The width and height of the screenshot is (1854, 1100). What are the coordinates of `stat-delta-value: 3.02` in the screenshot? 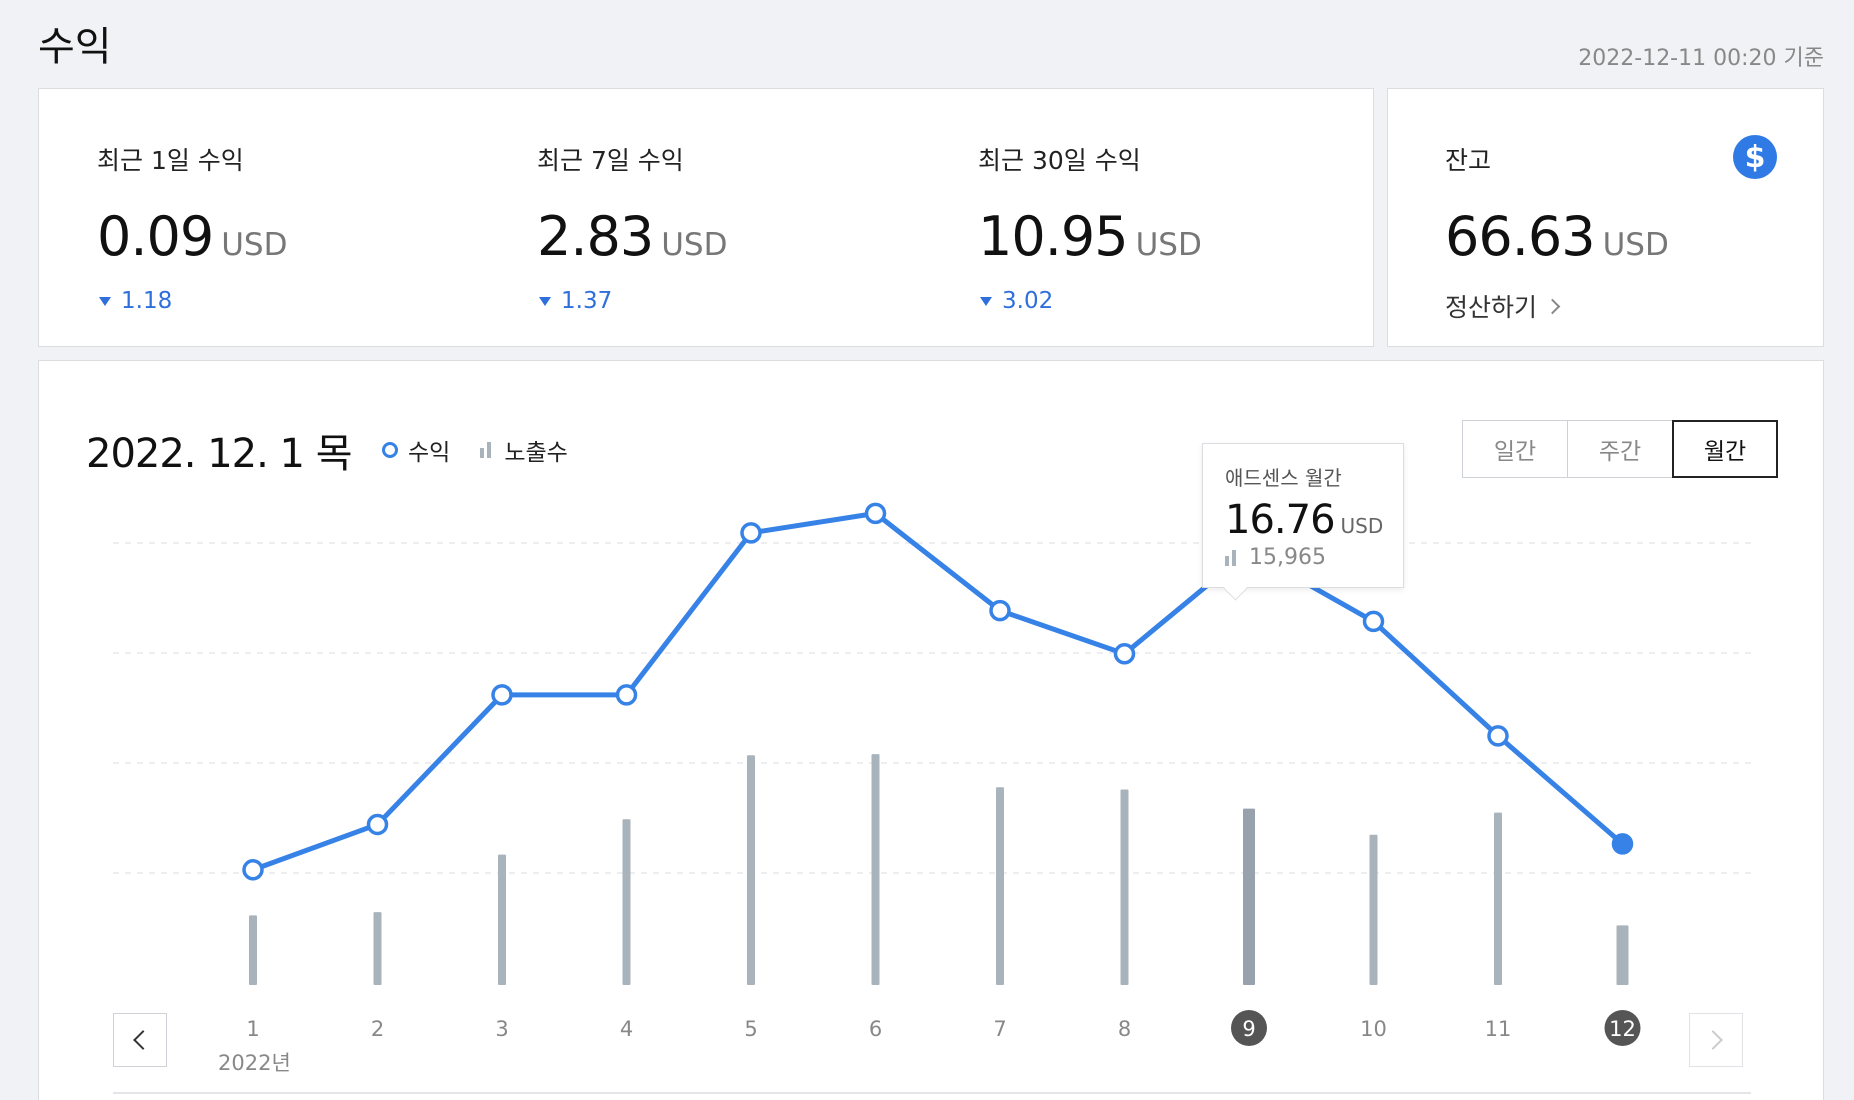 It's located at (1028, 301).